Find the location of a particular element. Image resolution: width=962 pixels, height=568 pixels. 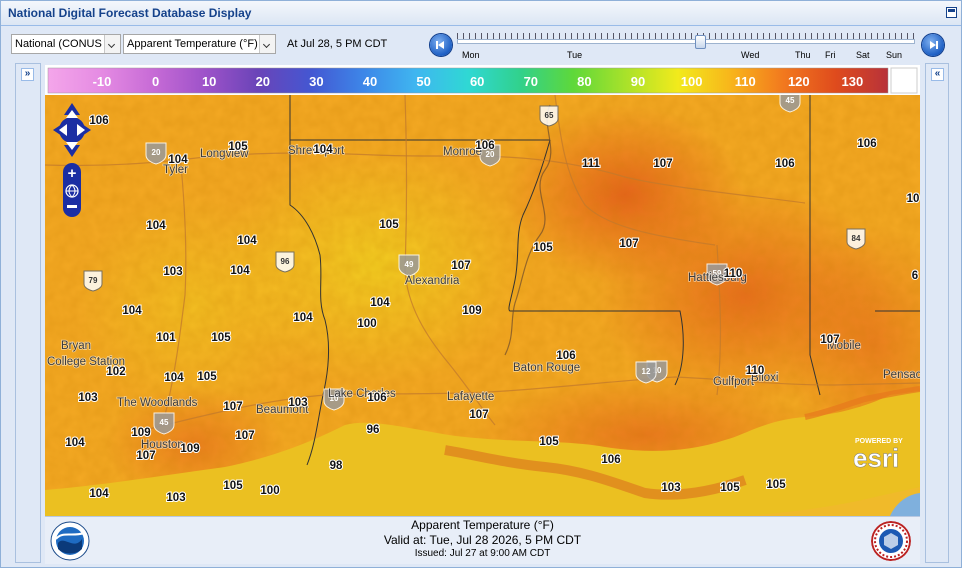

footer-element-title: Apparent Temperature (°F) is located at coordinates (482, 525).